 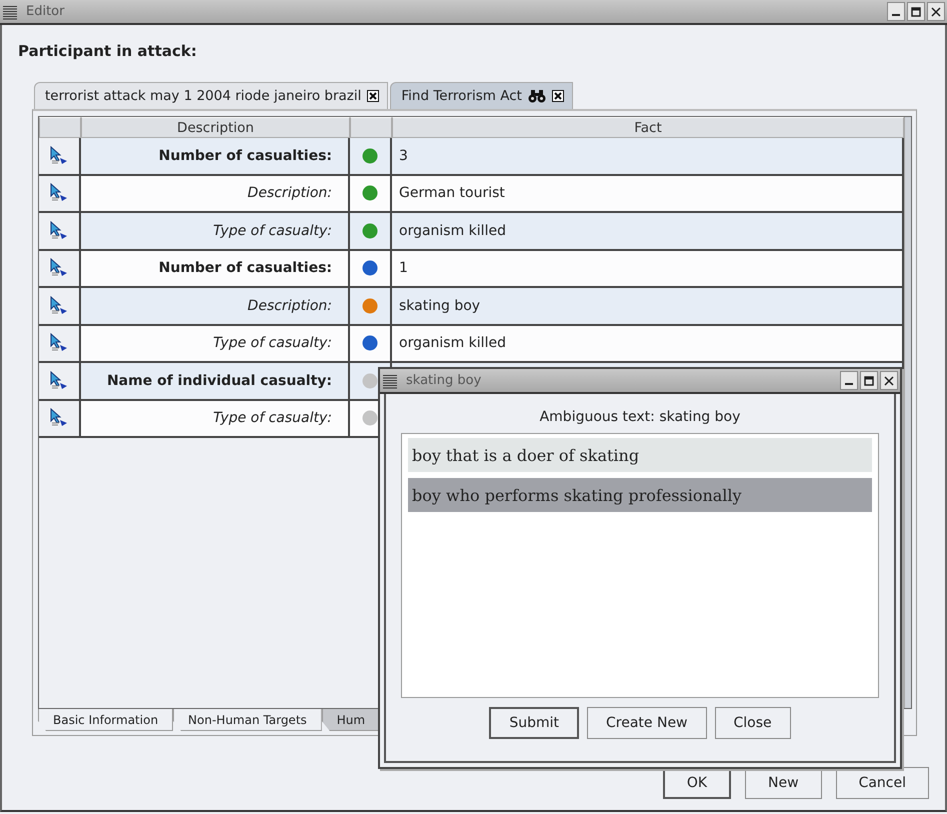 What do you see at coordinates (108, 51) in the screenshot?
I see `form-heading: Participant in attack:` at bounding box center [108, 51].